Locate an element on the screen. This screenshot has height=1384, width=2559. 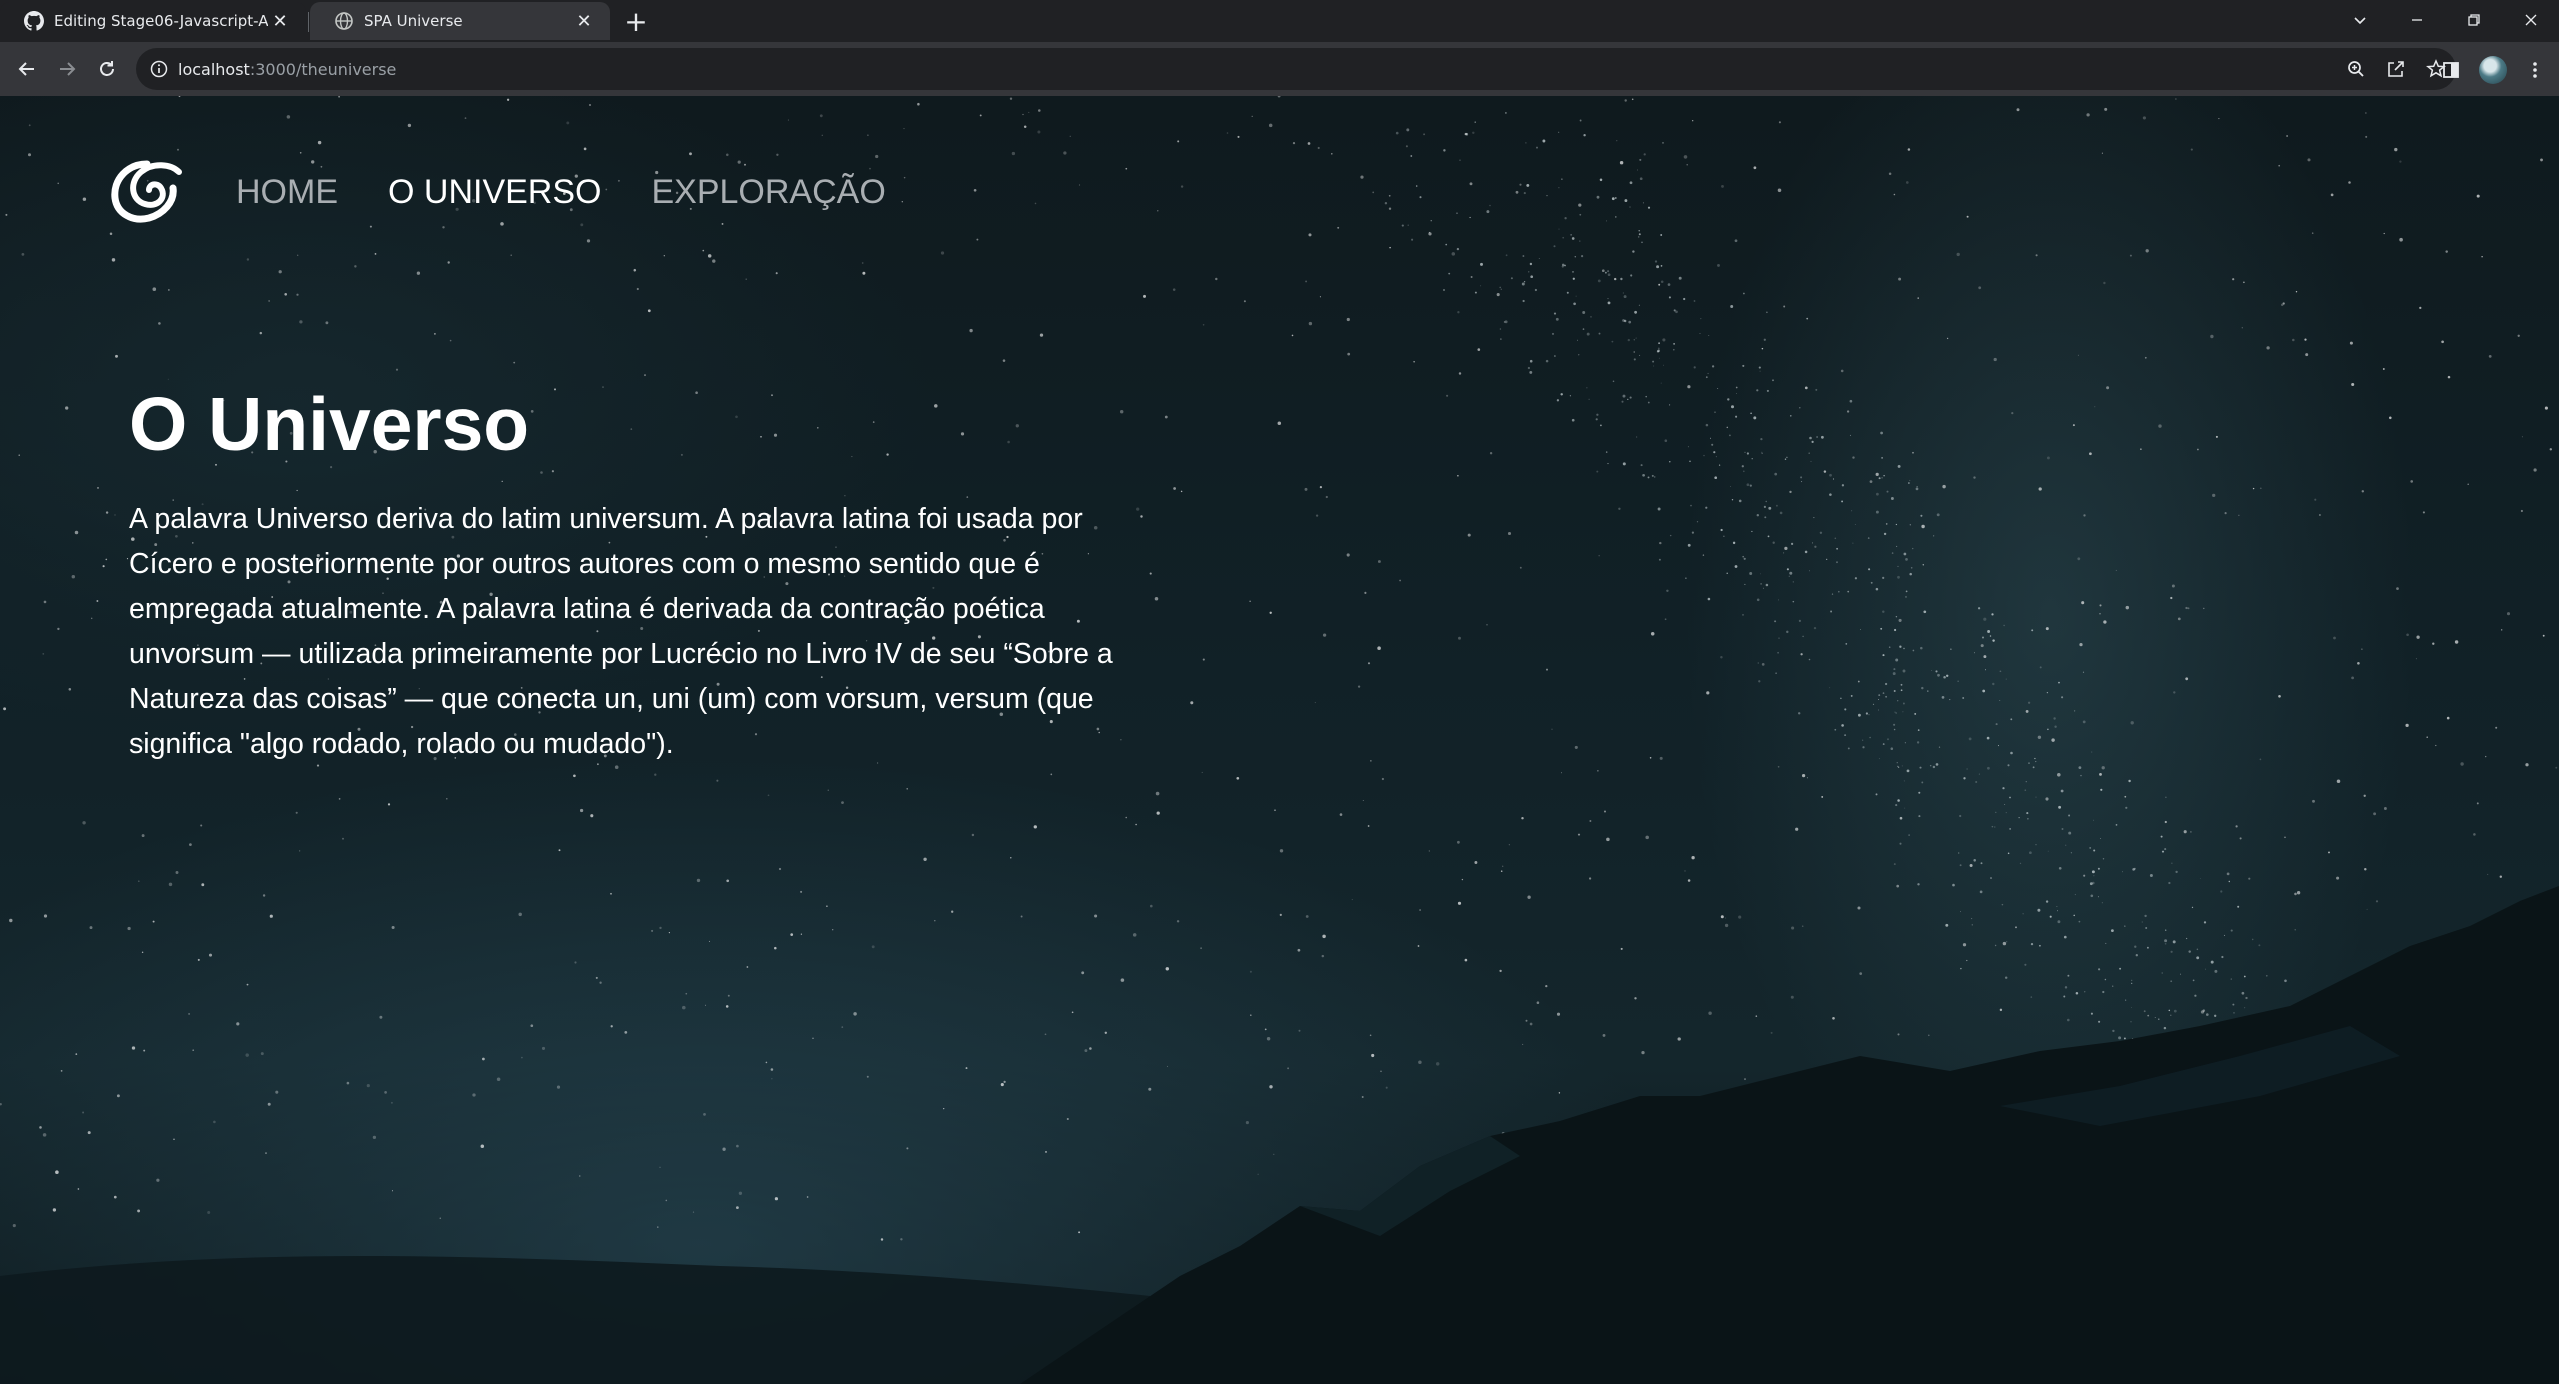
reload-icon is located at coordinates (107, 69).